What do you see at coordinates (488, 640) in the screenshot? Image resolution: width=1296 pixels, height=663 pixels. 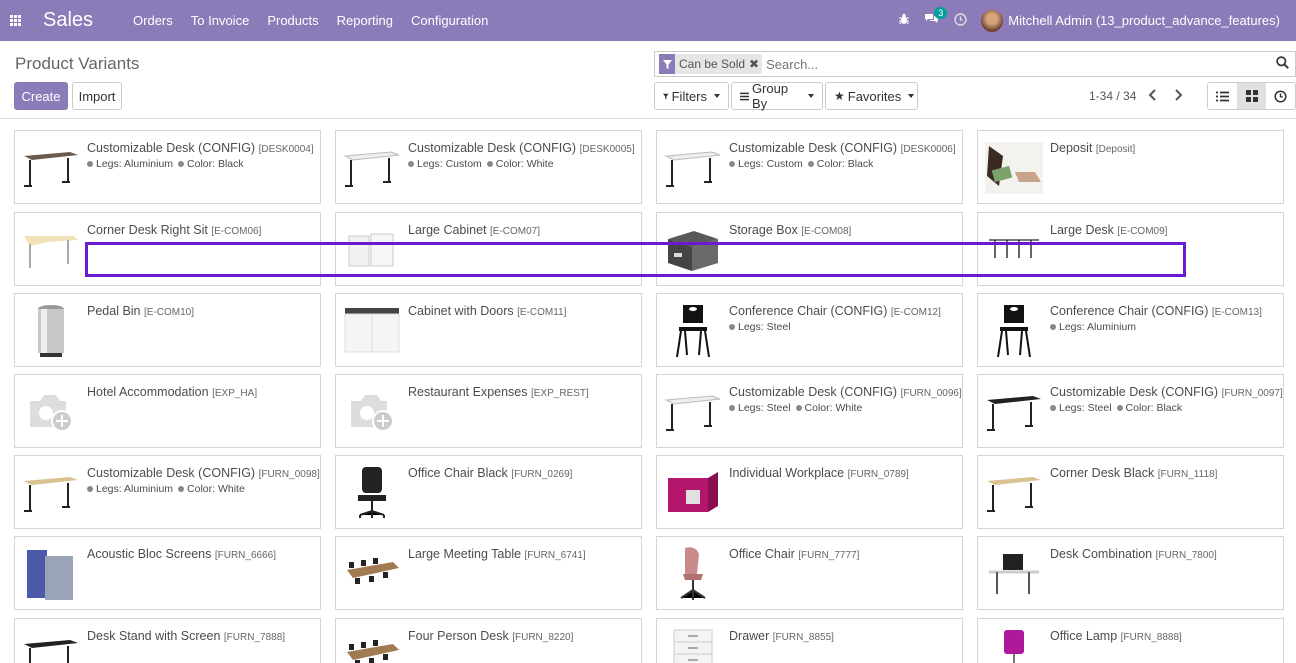 I see `kanban-record-card: Four Person Desk [FURN_8220]` at bounding box center [488, 640].